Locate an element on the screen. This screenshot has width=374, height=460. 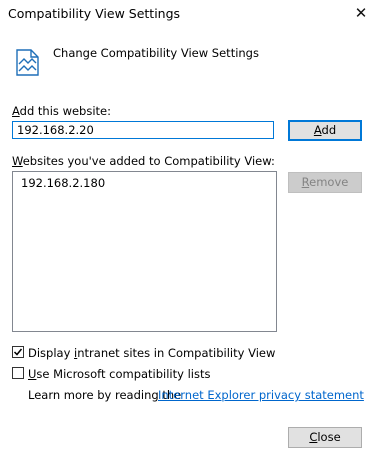
close-button: Close is located at coordinates (325, 437).